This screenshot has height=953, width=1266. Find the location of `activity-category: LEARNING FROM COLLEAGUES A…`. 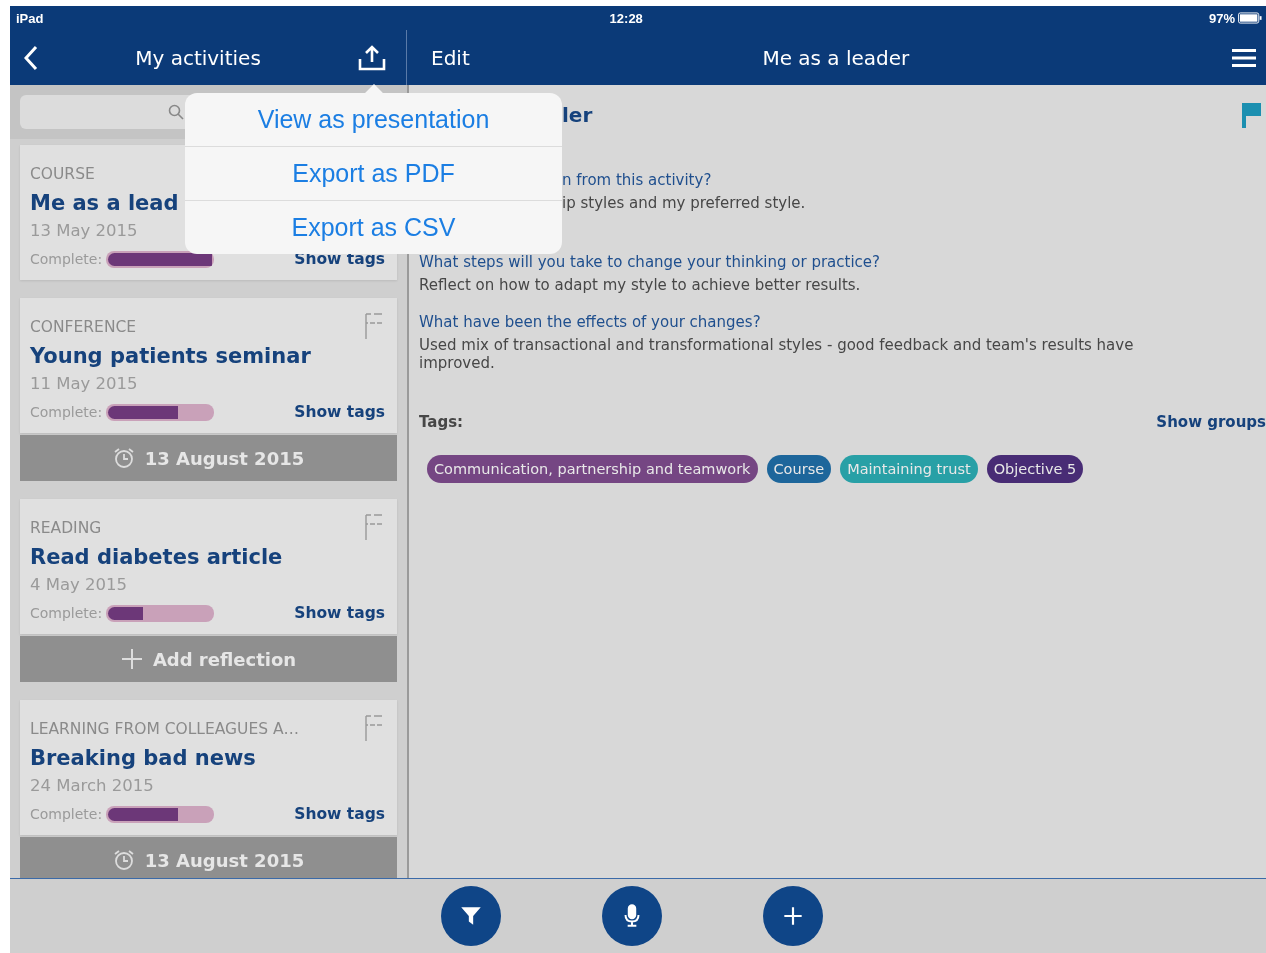

activity-category: LEARNING FROM COLLEAGUES A… is located at coordinates (165, 729).